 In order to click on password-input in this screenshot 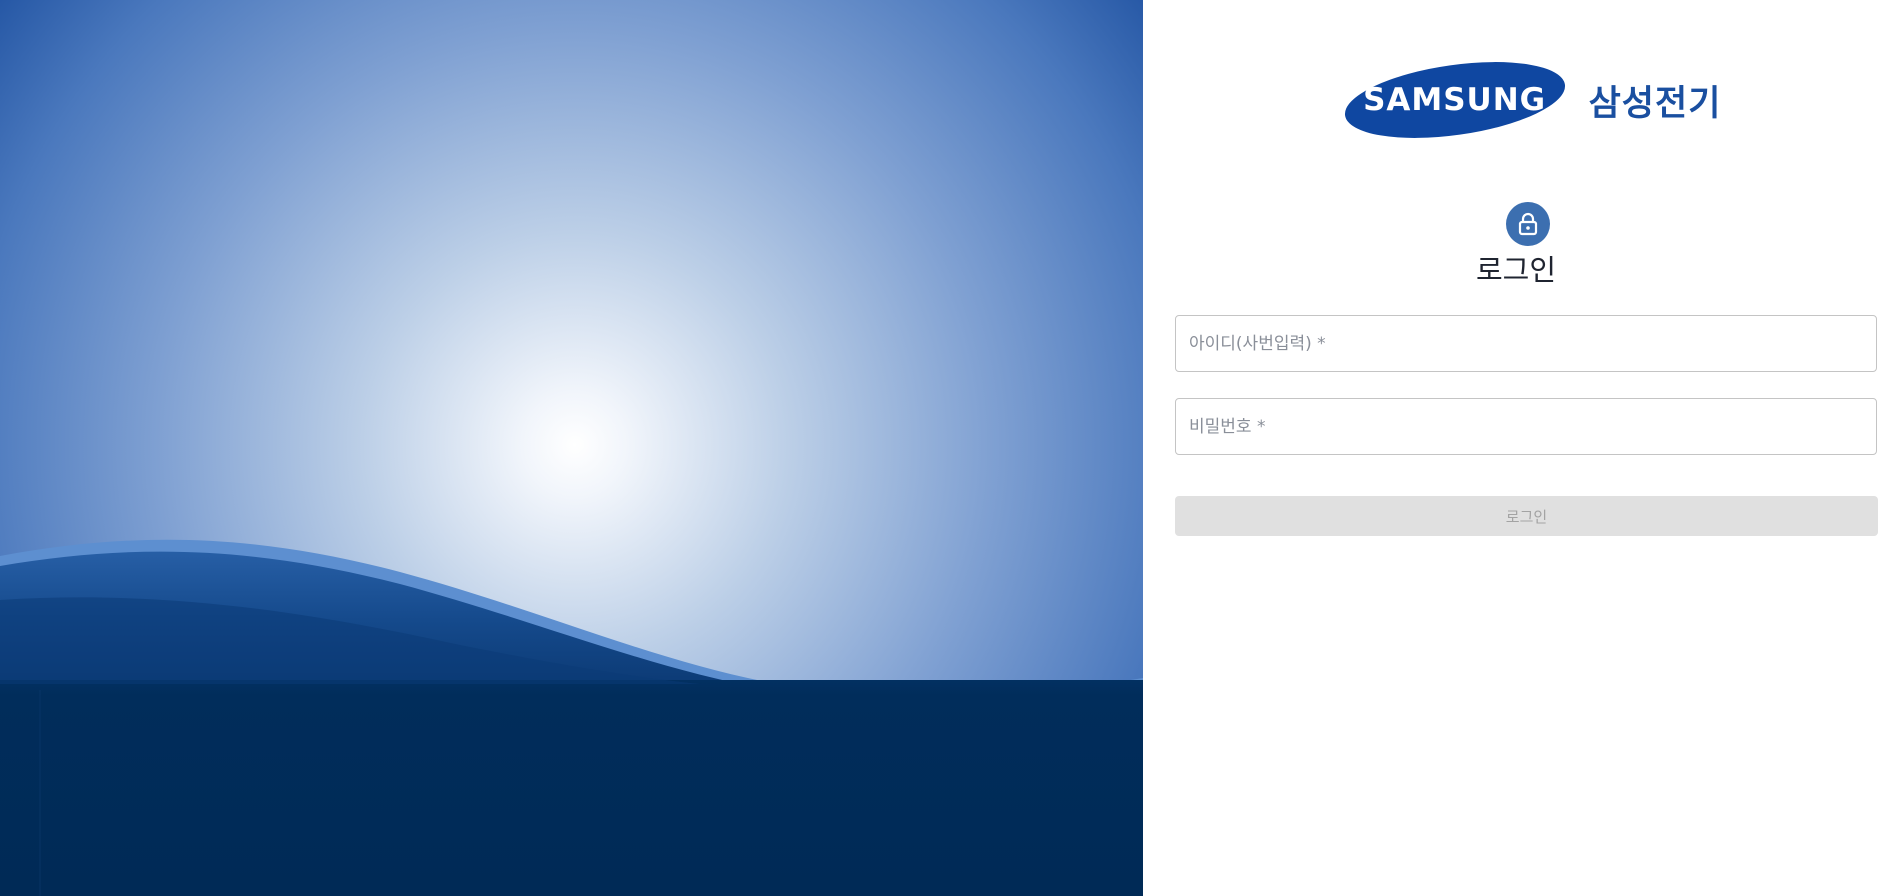, I will do `click(1526, 426)`.